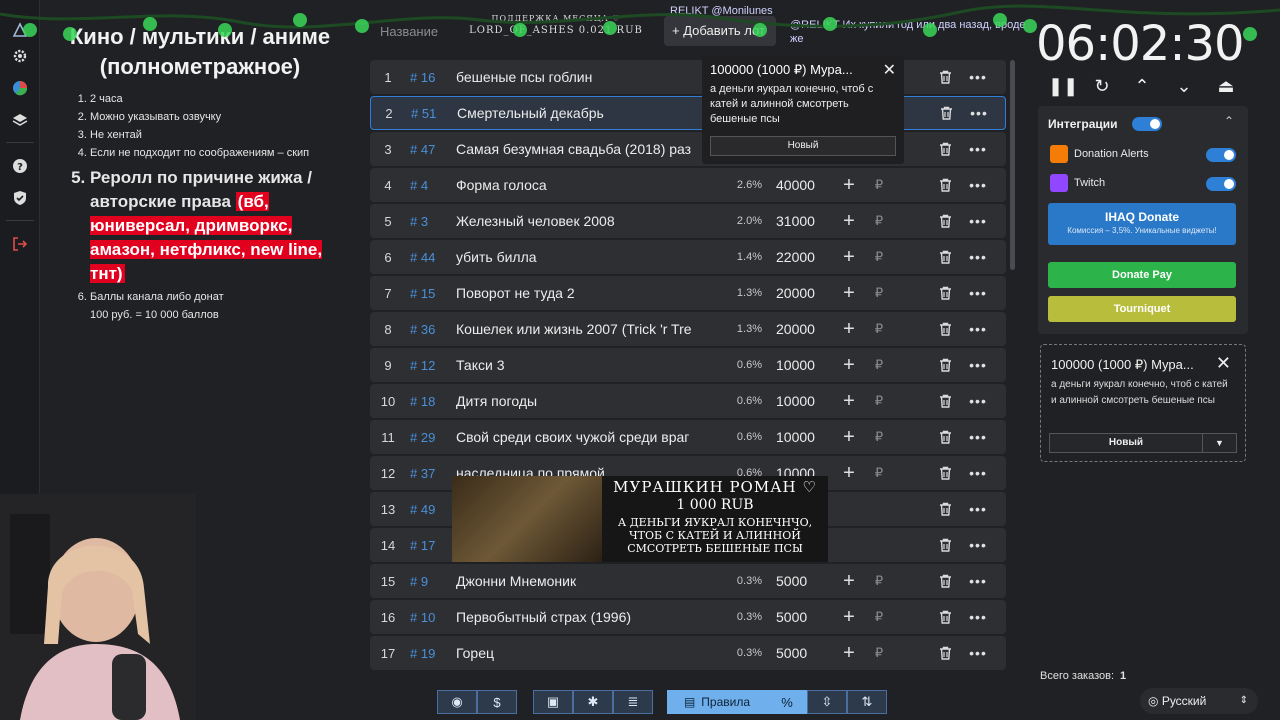 Image resolution: width=1280 pixels, height=720 pixels. What do you see at coordinates (553, 702) in the screenshot?
I see `save-icon: ▣` at bounding box center [553, 702].